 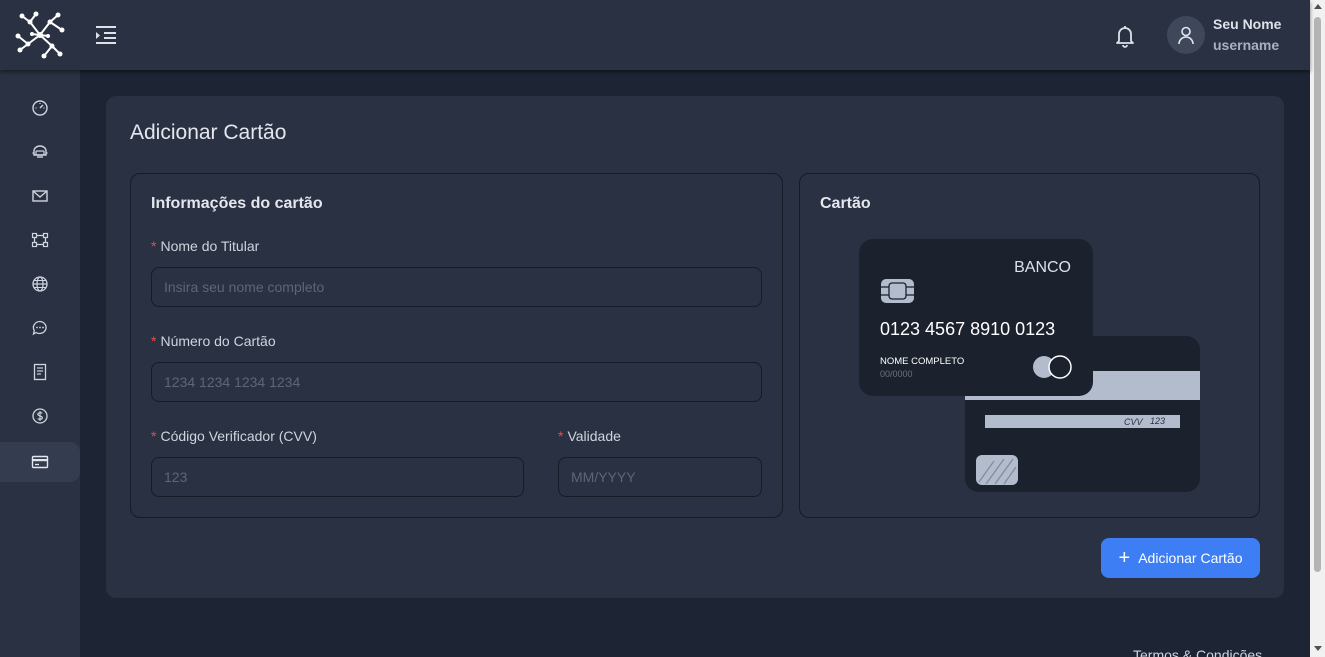 I want to click on user-icon, so click(x=1186, y=35).